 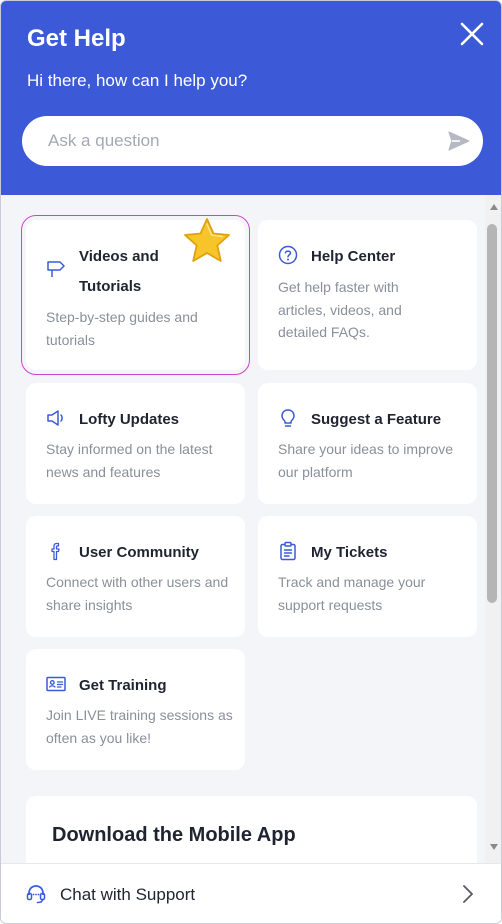 I want to click on search-input, so click(x=248, y=141).